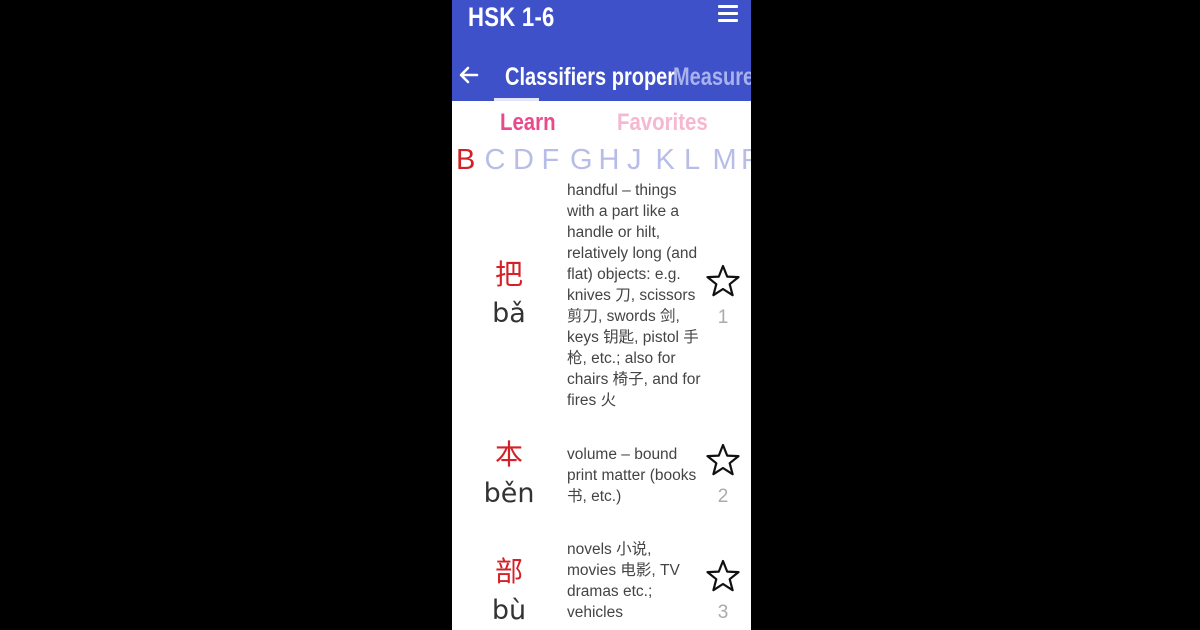 This screenshot has height=630, width=1200. I want to click on alphabet-letter-f: F, so click(556, 160).